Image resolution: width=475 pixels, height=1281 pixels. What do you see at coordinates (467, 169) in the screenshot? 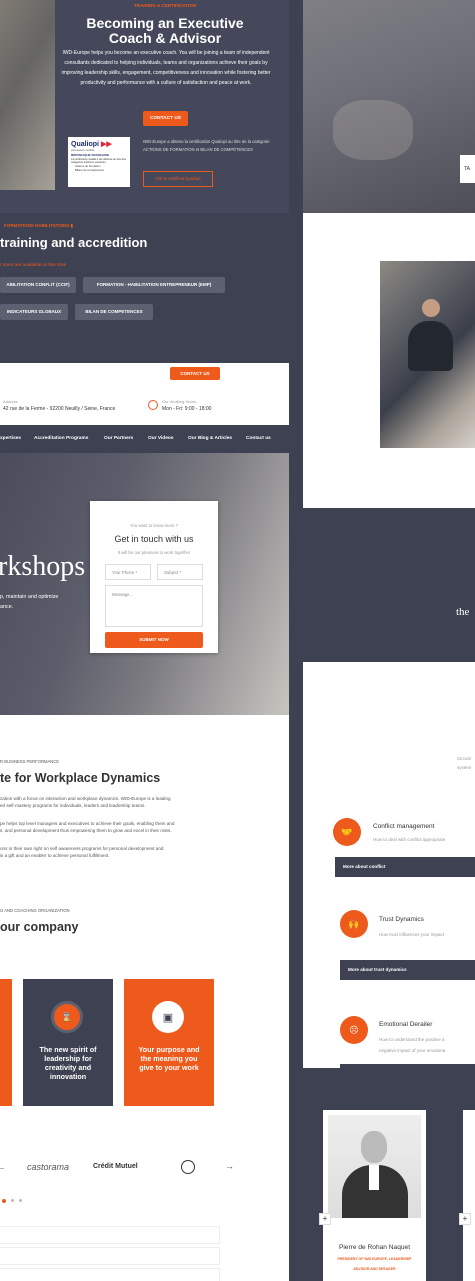
I see `right-tab: TA` at bounding box center [467, 169].